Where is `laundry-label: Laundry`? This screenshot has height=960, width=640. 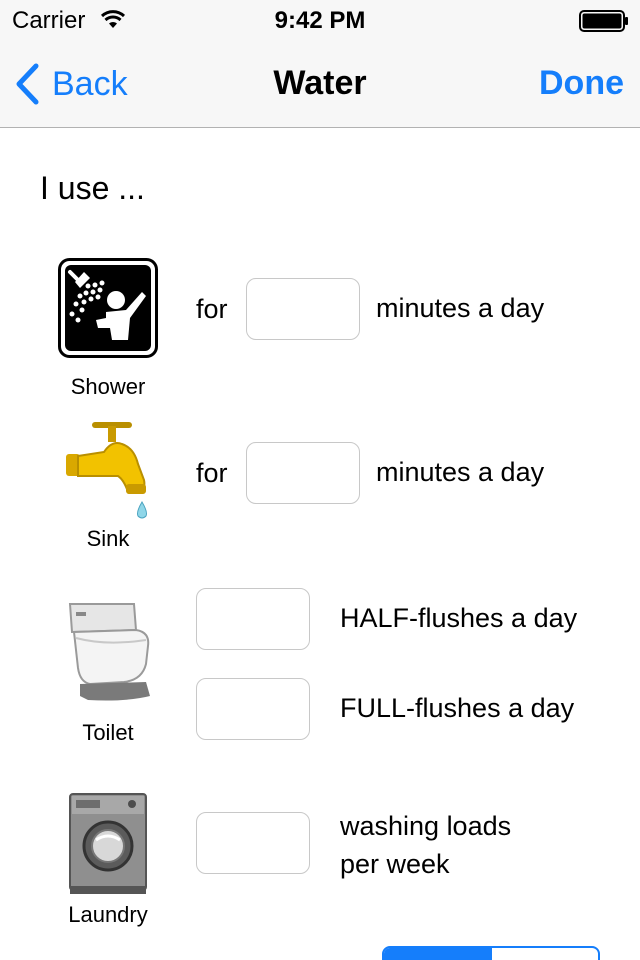
laundry-label: Laundry is located at coordinates (108, 914).